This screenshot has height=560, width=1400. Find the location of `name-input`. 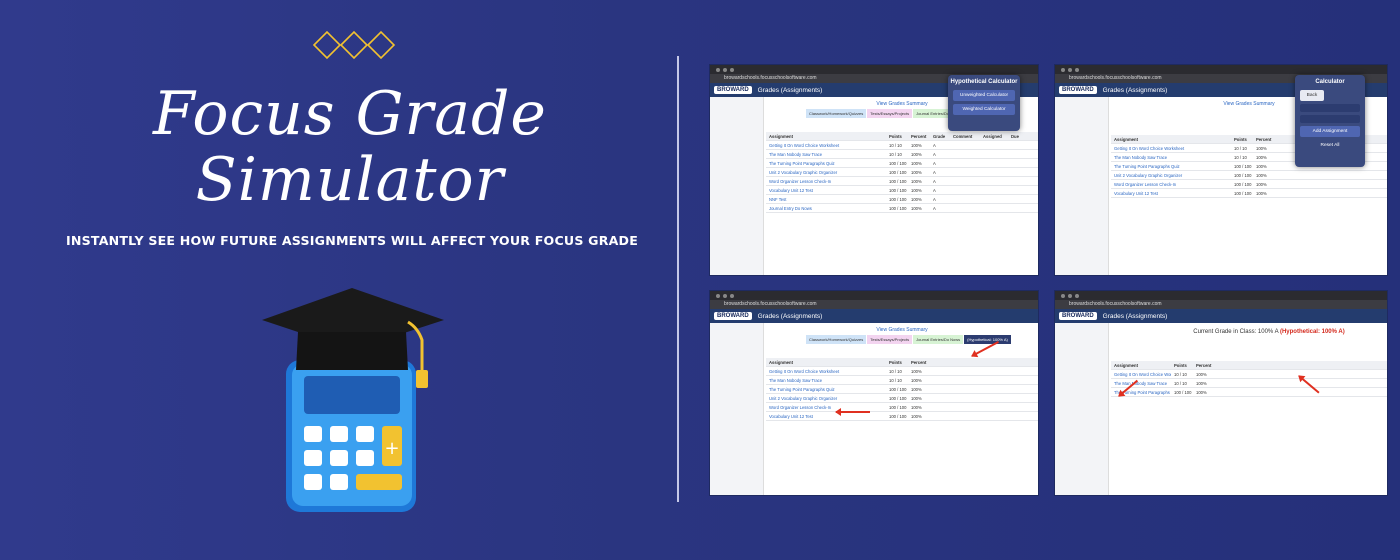

name-input is located at coordinates (1330, 108).